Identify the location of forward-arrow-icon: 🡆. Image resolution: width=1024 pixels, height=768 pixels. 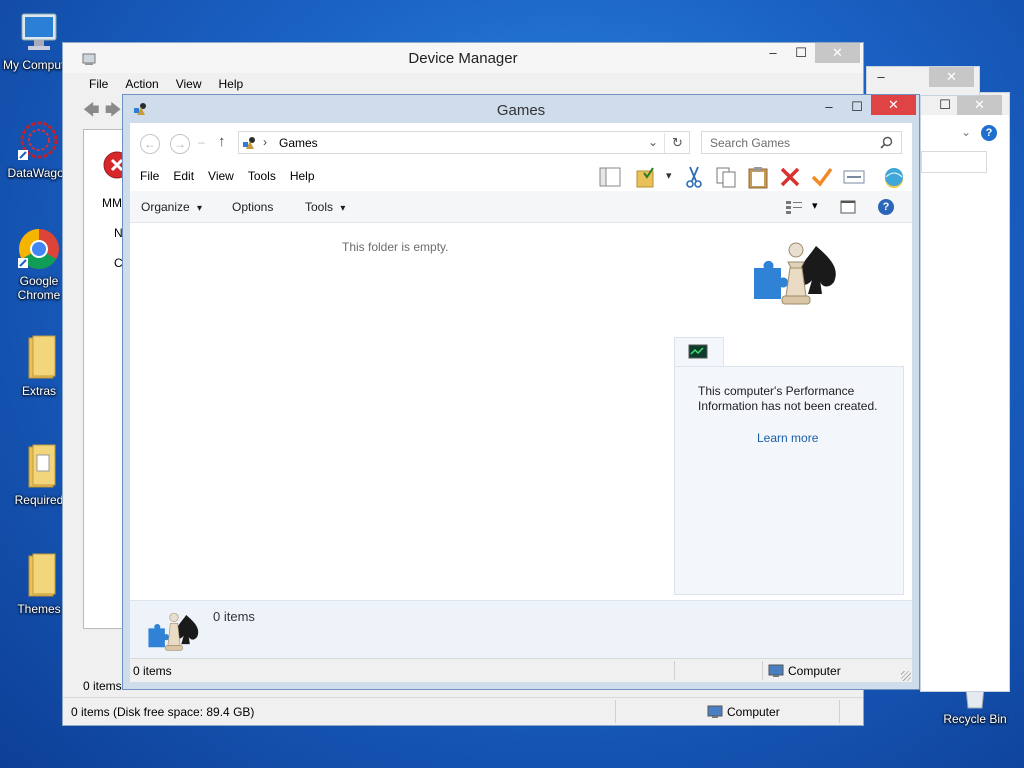
(113, 112).